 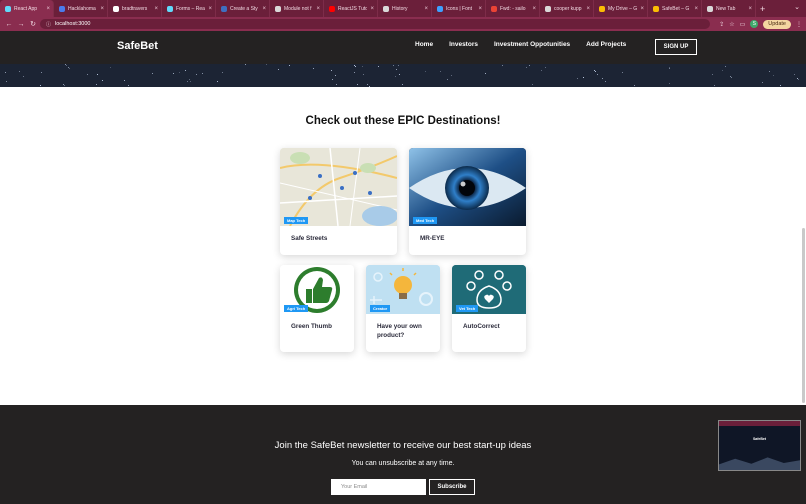 I want to click on bookmark-star-icon: ☆, so click(x=731, y=24).